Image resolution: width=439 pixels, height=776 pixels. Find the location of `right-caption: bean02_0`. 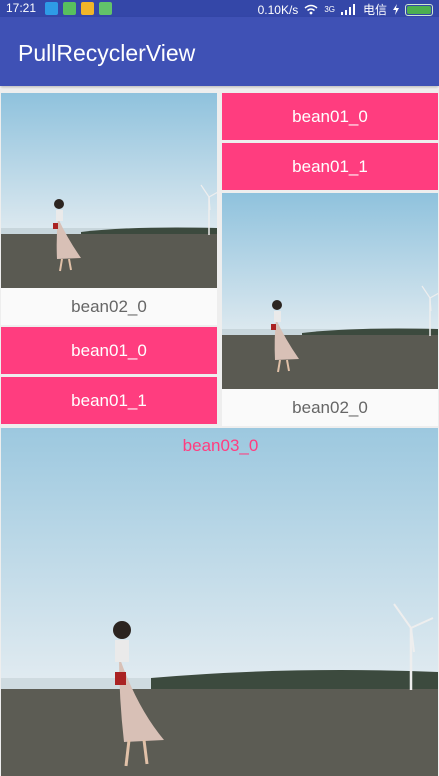

right-caption: bean02_0 is located at coordinates (330, 407).